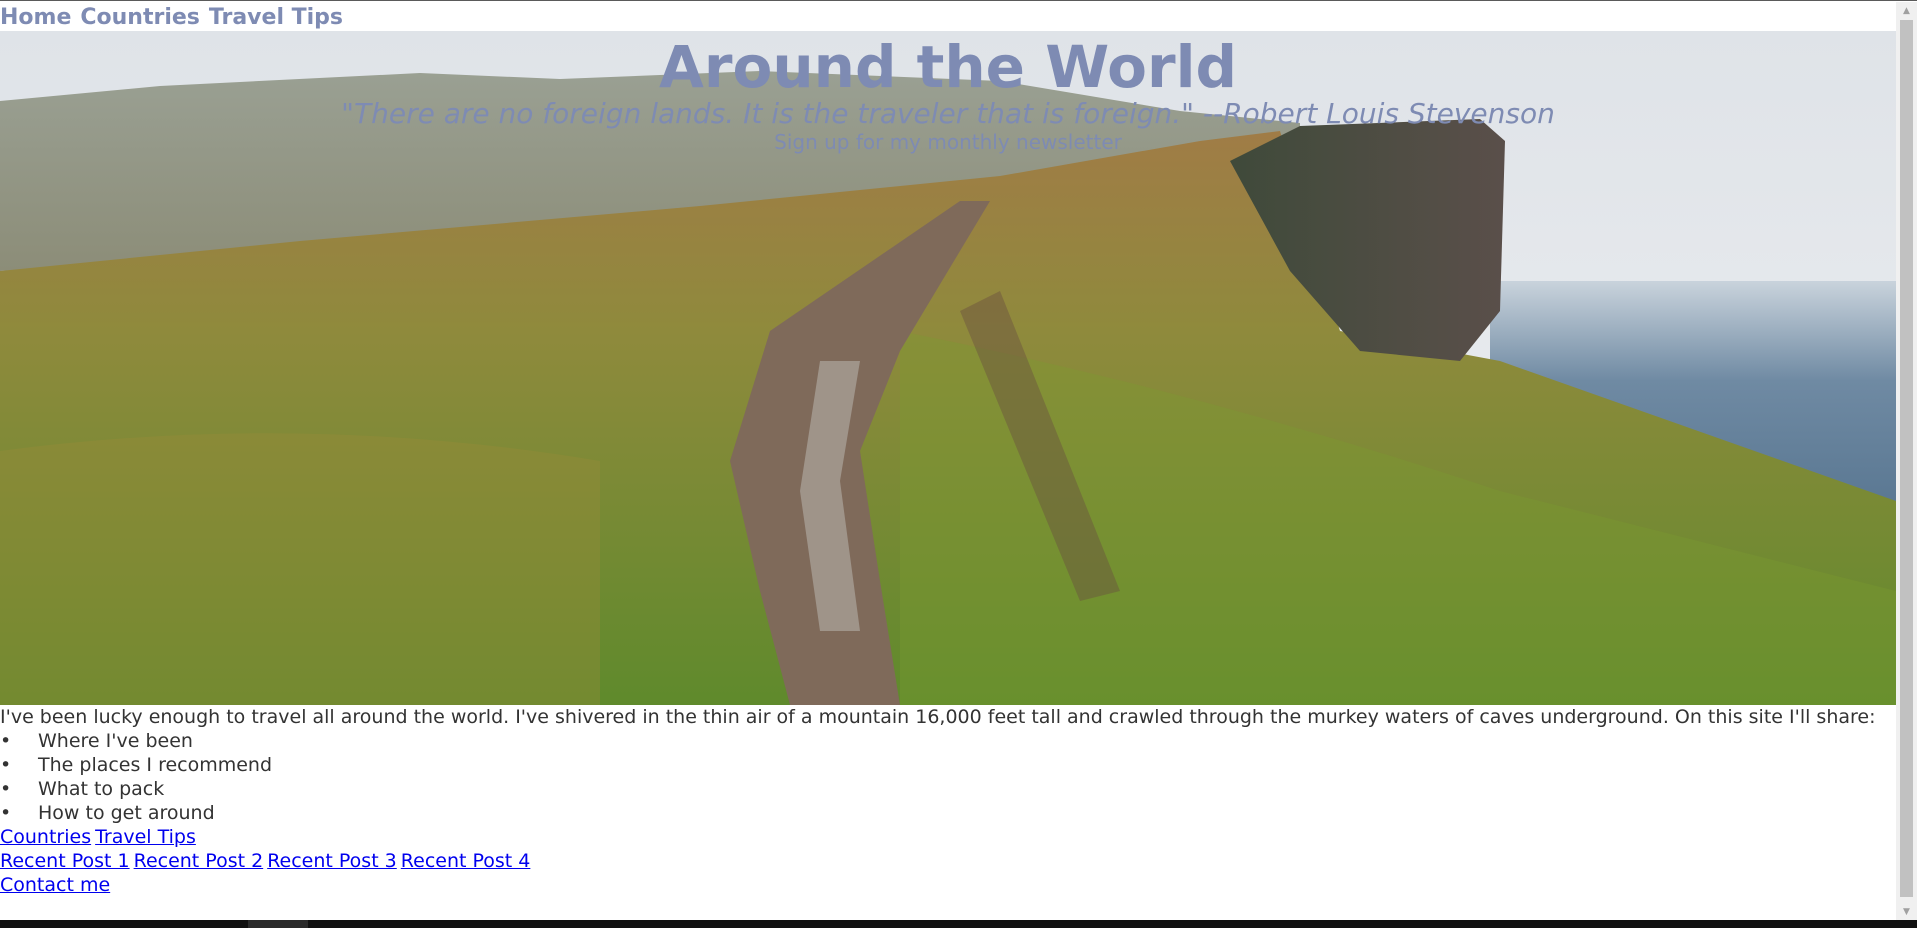 The width and height of the screenshot is (1917, 928). I want to click on link-recent-post-3: Recent Post 3, so click(332, 861).